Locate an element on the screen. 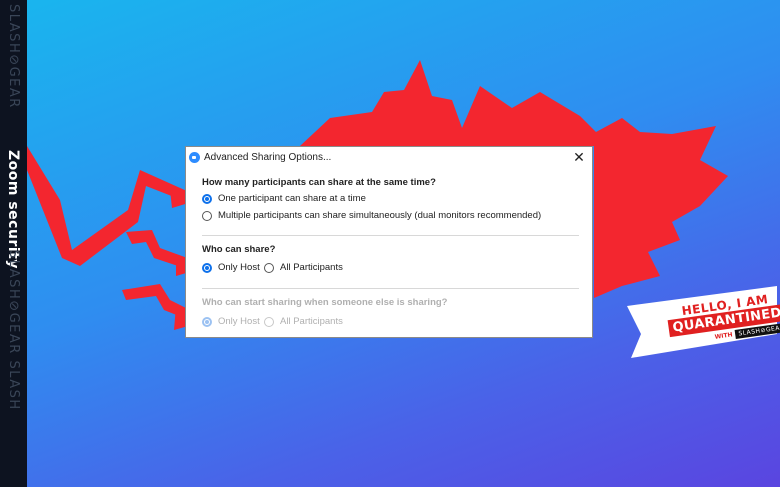  radio-only-host: Only Host is located at coordinates (231, 267).